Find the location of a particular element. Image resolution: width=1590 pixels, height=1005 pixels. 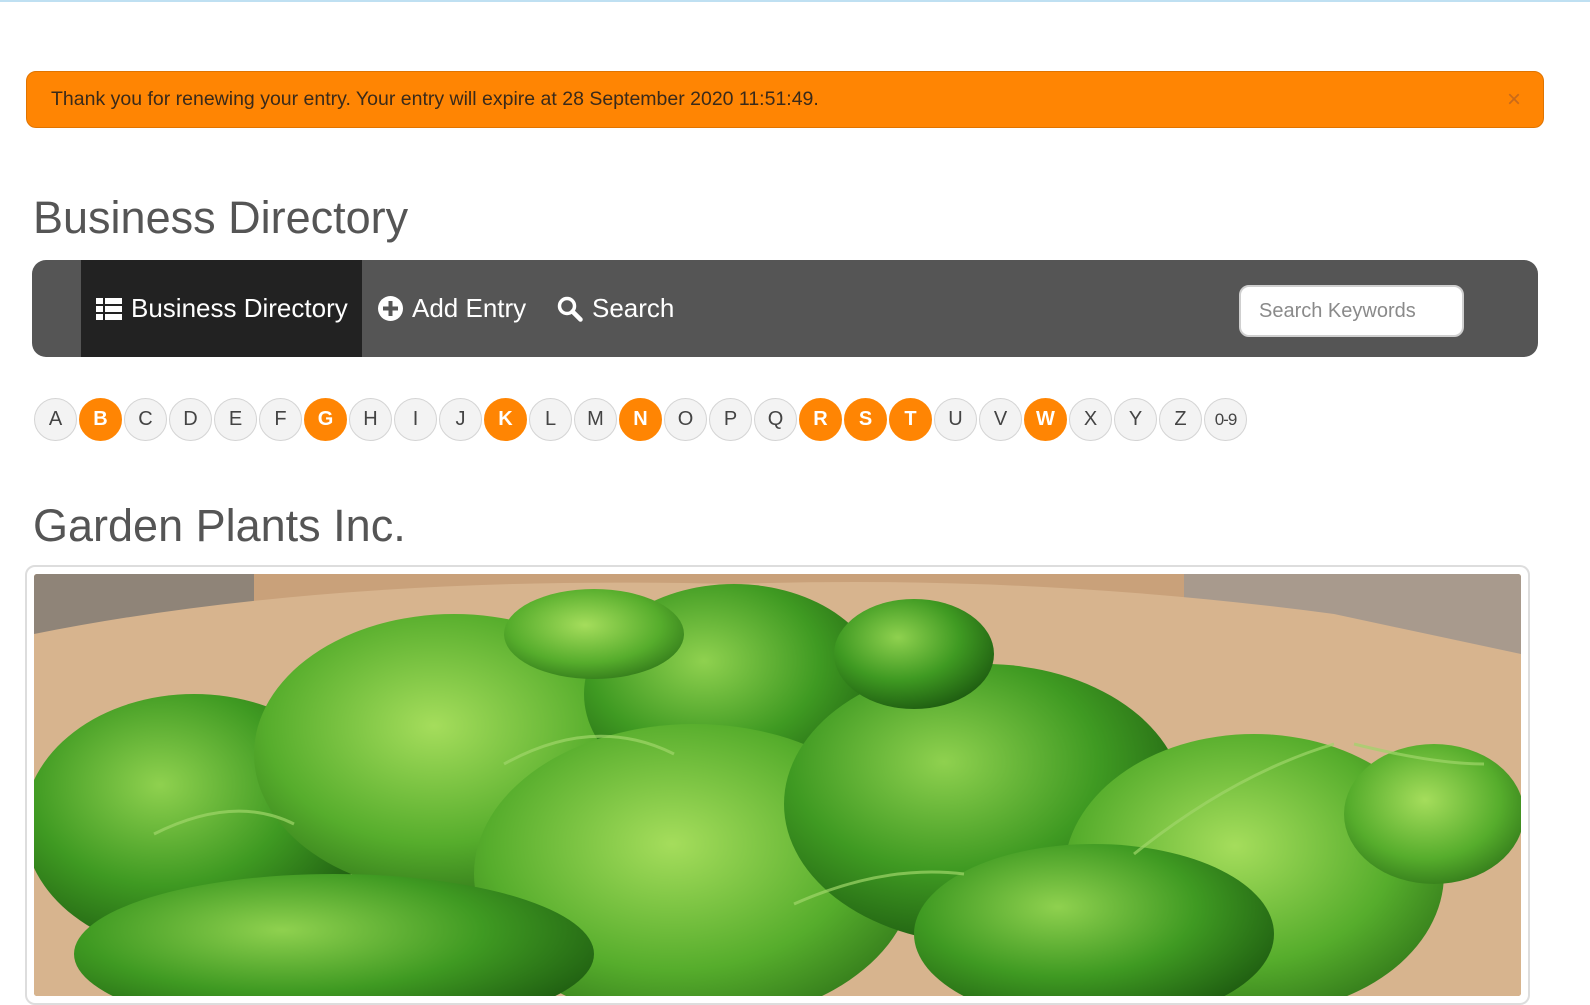

page-title: Business Directory is located at coordinates (221, 217).